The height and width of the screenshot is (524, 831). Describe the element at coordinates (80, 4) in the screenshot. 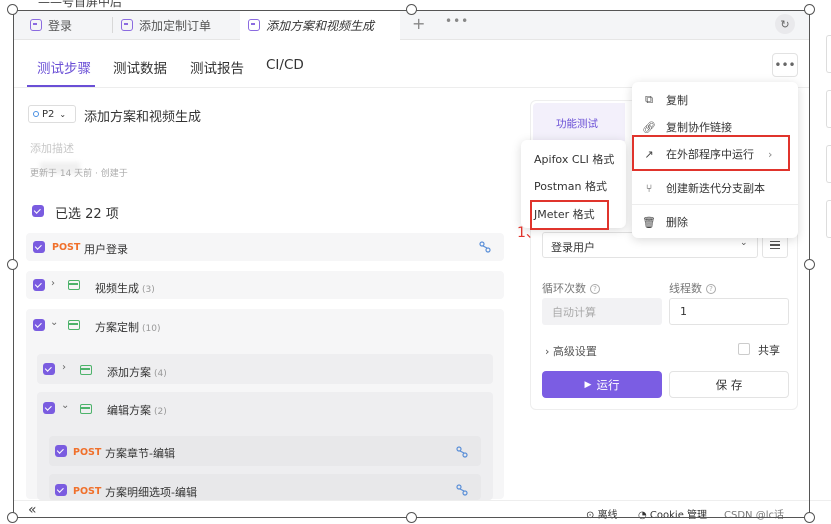

I see `document-partial-text: ——号首屏中后` at that location.